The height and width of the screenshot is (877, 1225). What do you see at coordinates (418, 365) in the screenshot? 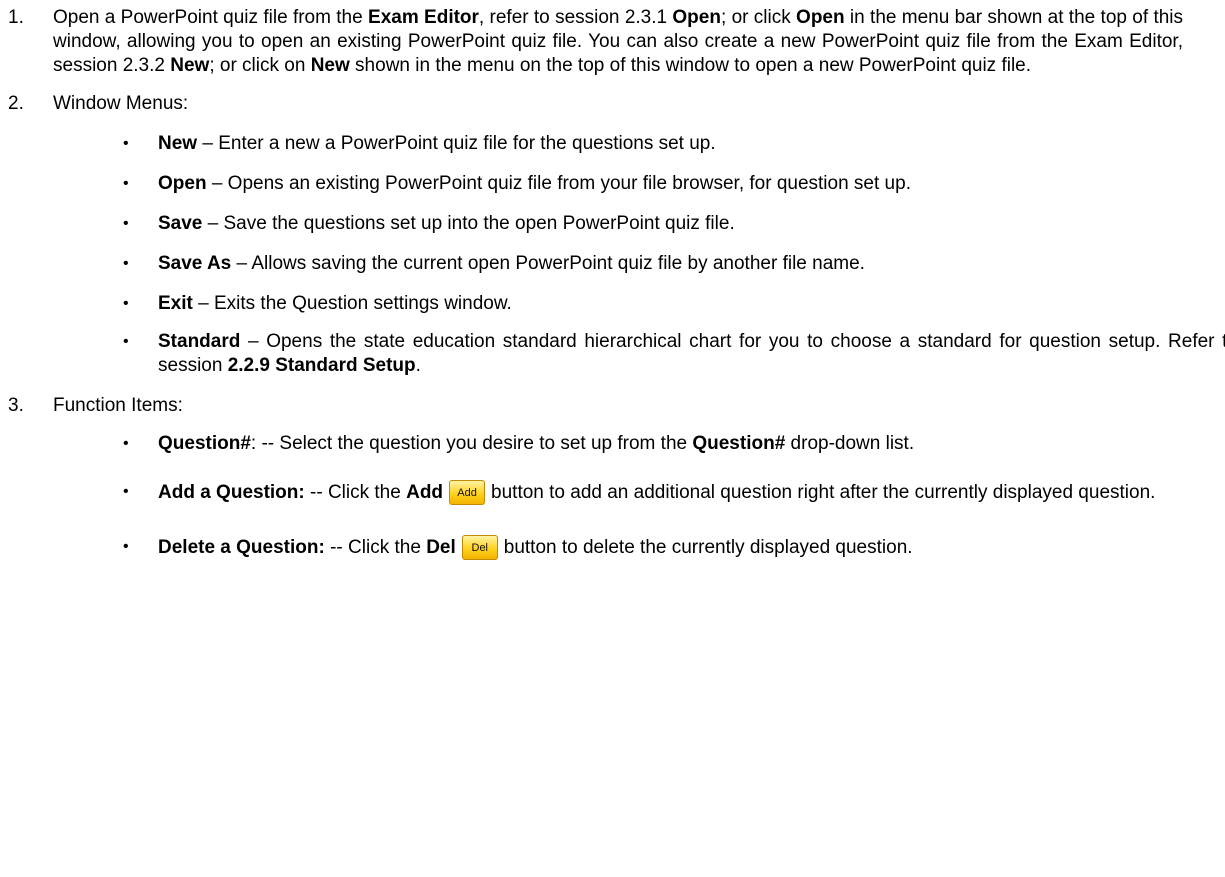
I see `menu-desc-end: .` at bounding box center [418, 365].